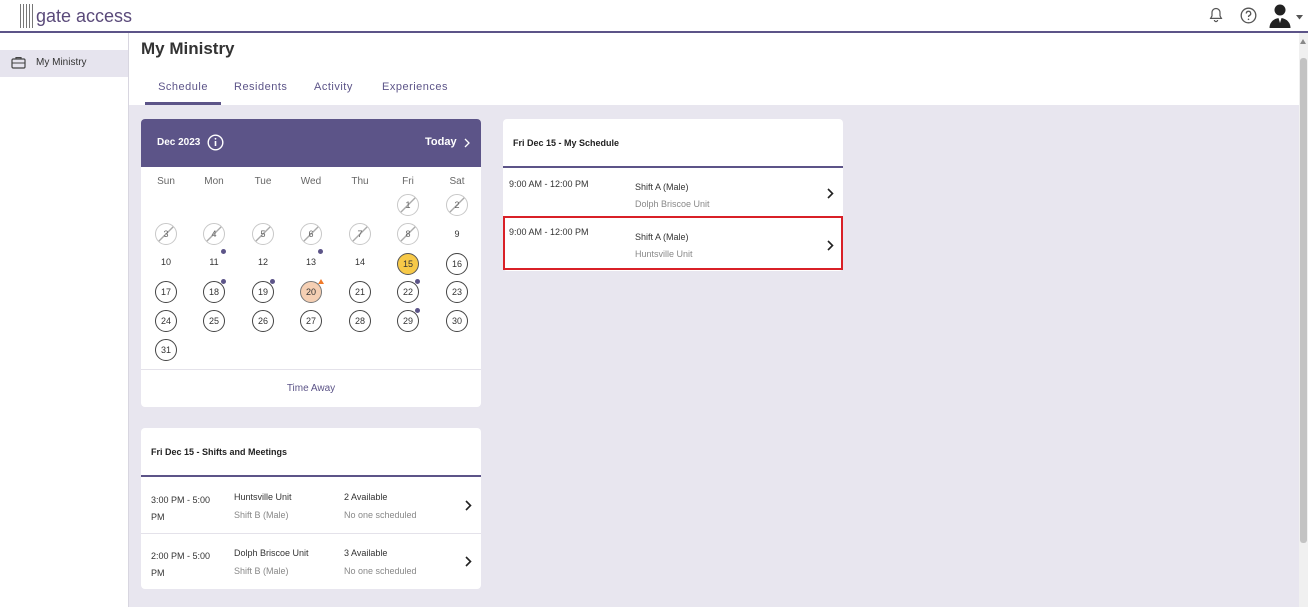 This screenshot has width=1308, height=607. What do you see at coordinates (183, 93) in the screenshot?
I see `tab-schedule: Schedule` at bounding box center [183, 93].